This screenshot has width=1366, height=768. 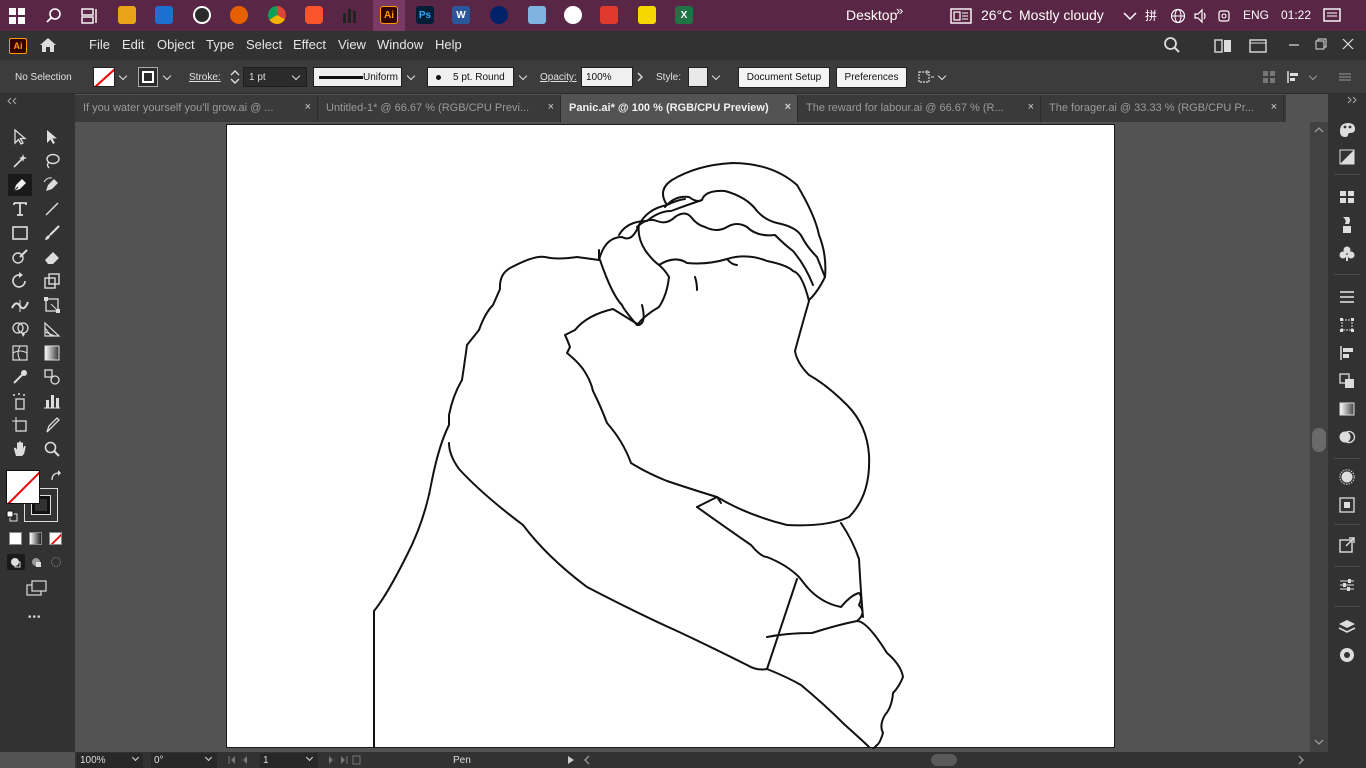 What do you see at coordinates (20, 401) in the screenshot?
I see `symbol-sprayer-tool-icon` at bounding box center [20, 401].